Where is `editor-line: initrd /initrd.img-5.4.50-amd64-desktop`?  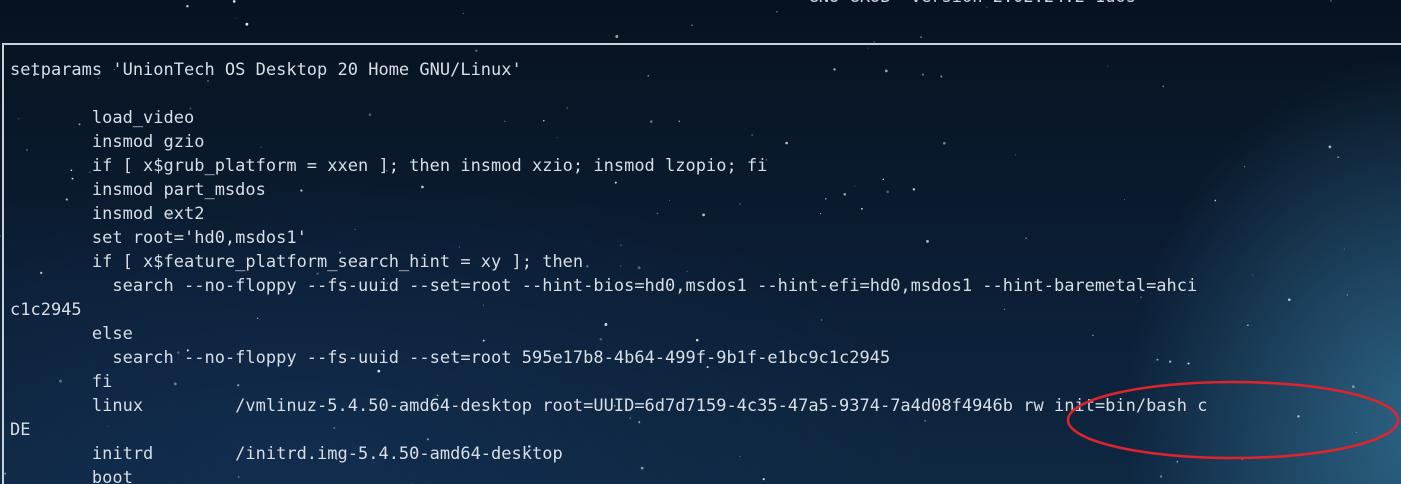
editor-line: initrd /initrd.img-5.4.50-amd64-desktop is located at coordinates (286, 454).